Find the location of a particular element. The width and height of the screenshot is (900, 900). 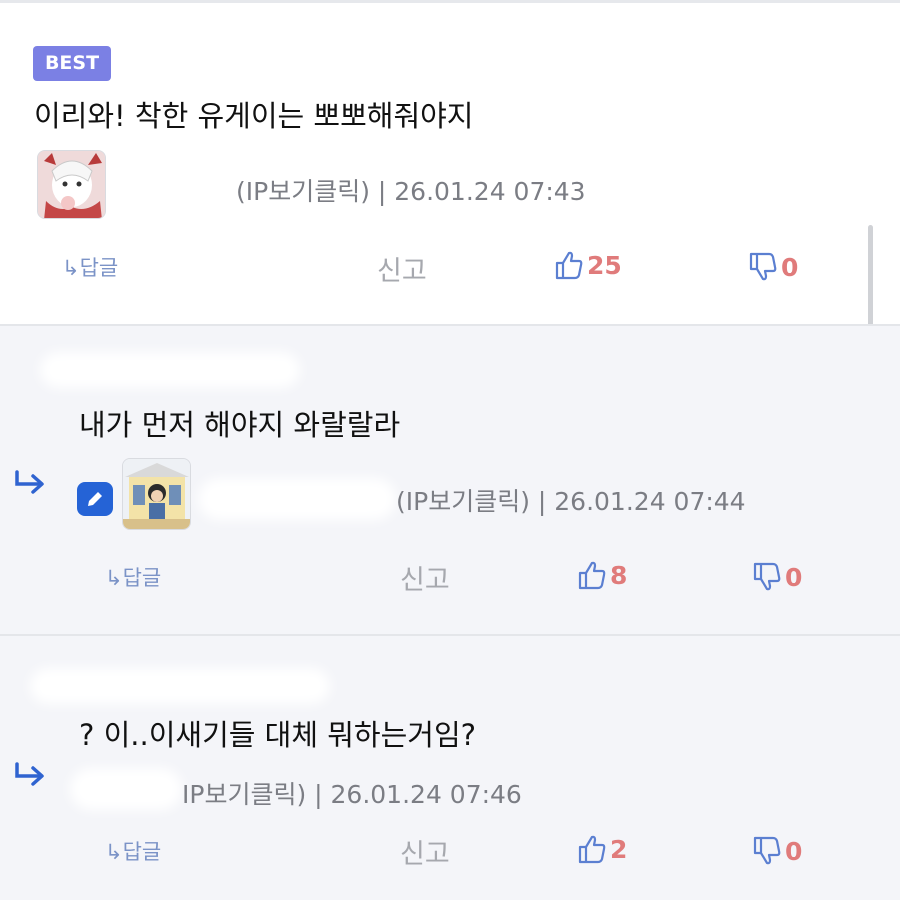

comment-text: 내가 먼저 해야지 와랄랄라 is located at coordinates (240, 425).